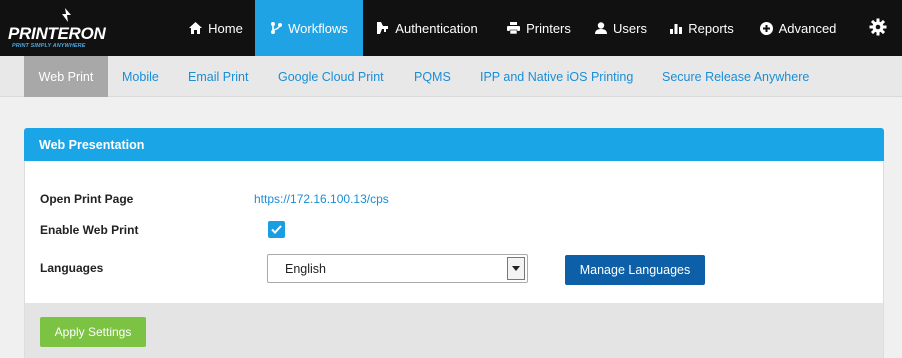 This screenshot has width=902, height=358. What do you see at coordinates (630, 28) in the screenshot?
I see `nav-users-label: Users` at bounding box center [630, 28].